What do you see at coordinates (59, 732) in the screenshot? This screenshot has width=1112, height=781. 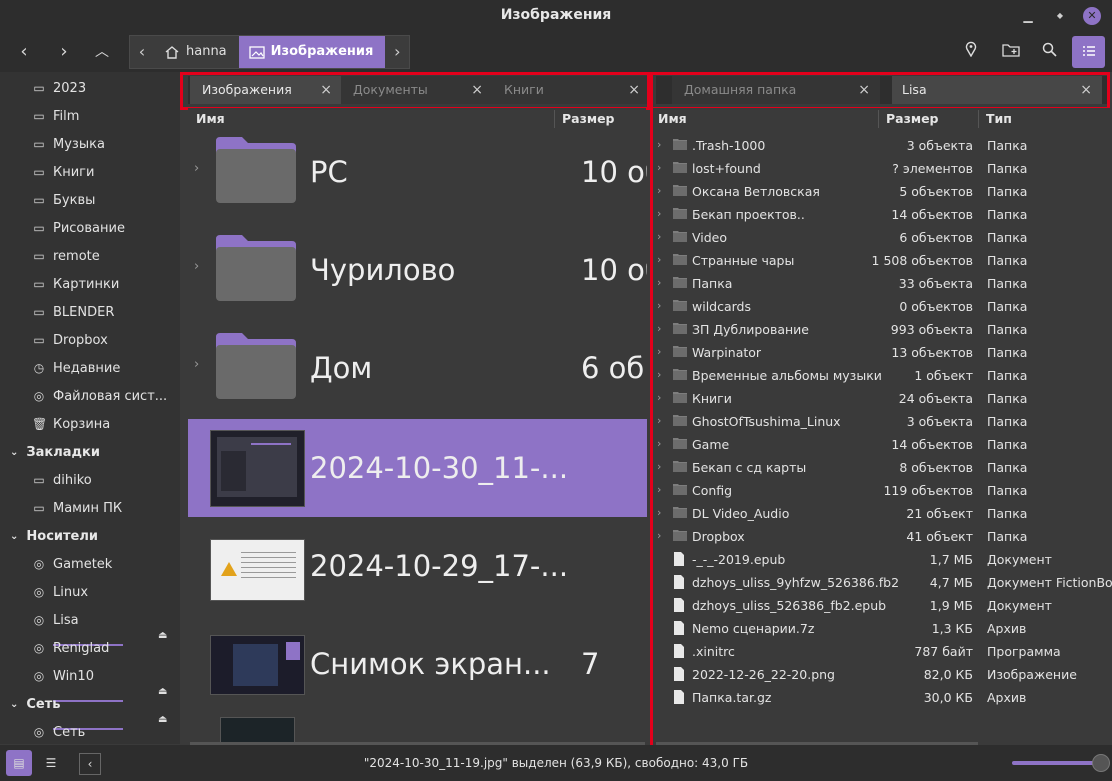 I see `sidebar-item-network: ◎ Сеть` at bounding box center [59, 732].